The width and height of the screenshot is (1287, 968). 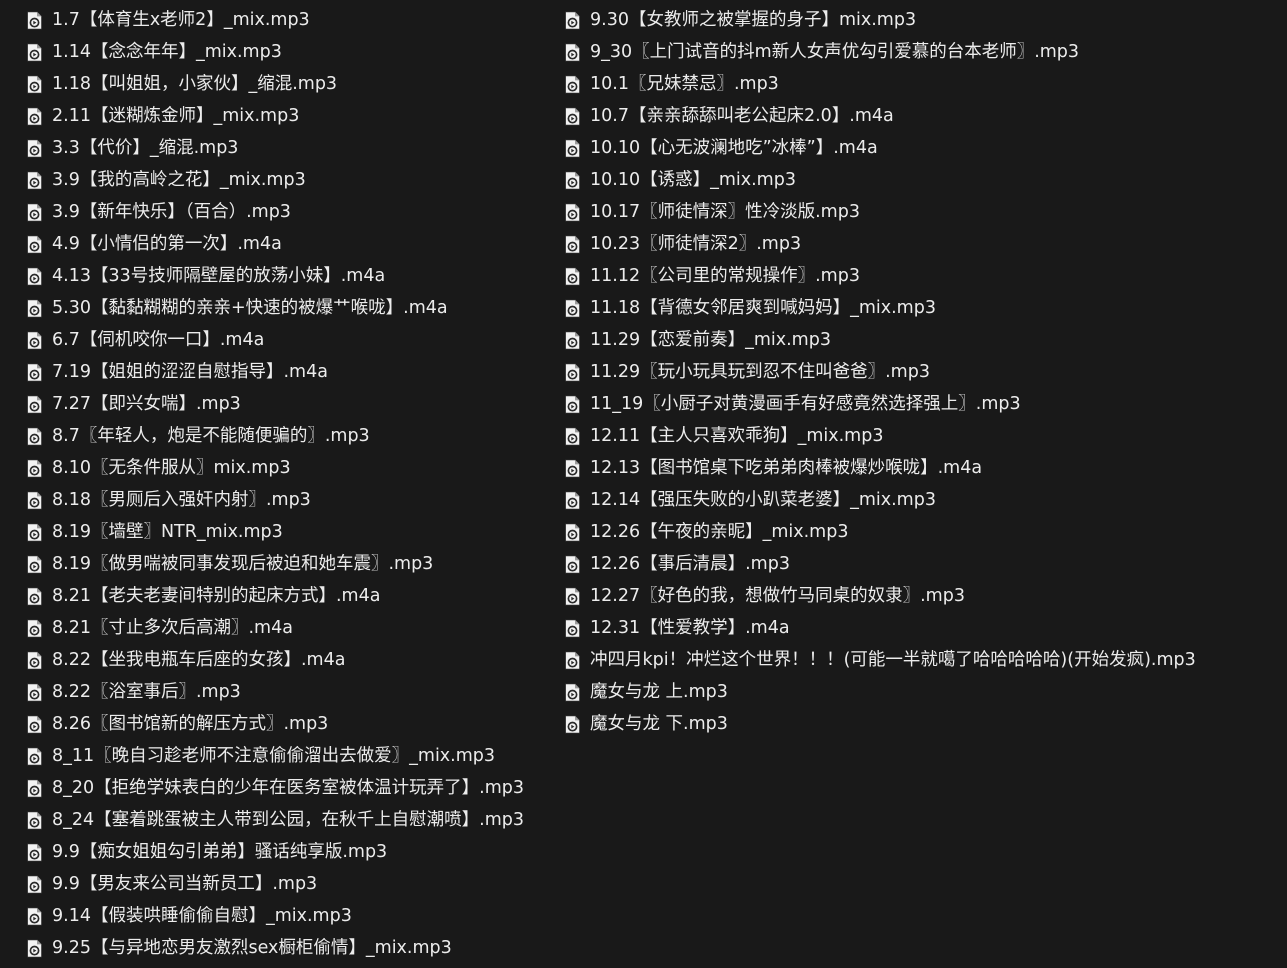 What do you see at coordinates (190, 372) in the screenshot?
I see `file-name: 7.19【姐姐的涩涩自慰指导】.m4a` at bounding box center [190, 372].